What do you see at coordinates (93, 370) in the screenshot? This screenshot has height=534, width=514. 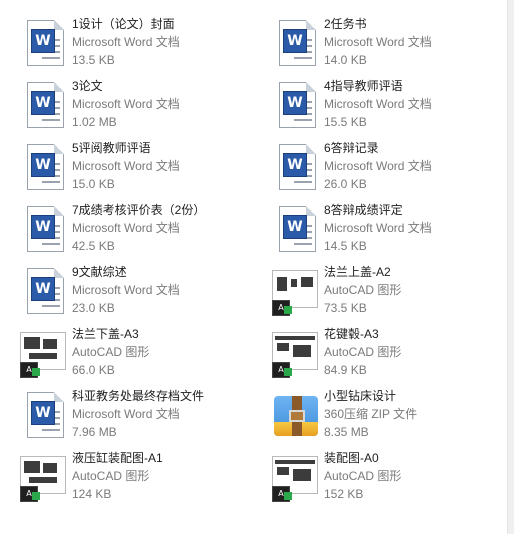 I see `file-size: 66.0 KB` at bounding box center [93, 370].